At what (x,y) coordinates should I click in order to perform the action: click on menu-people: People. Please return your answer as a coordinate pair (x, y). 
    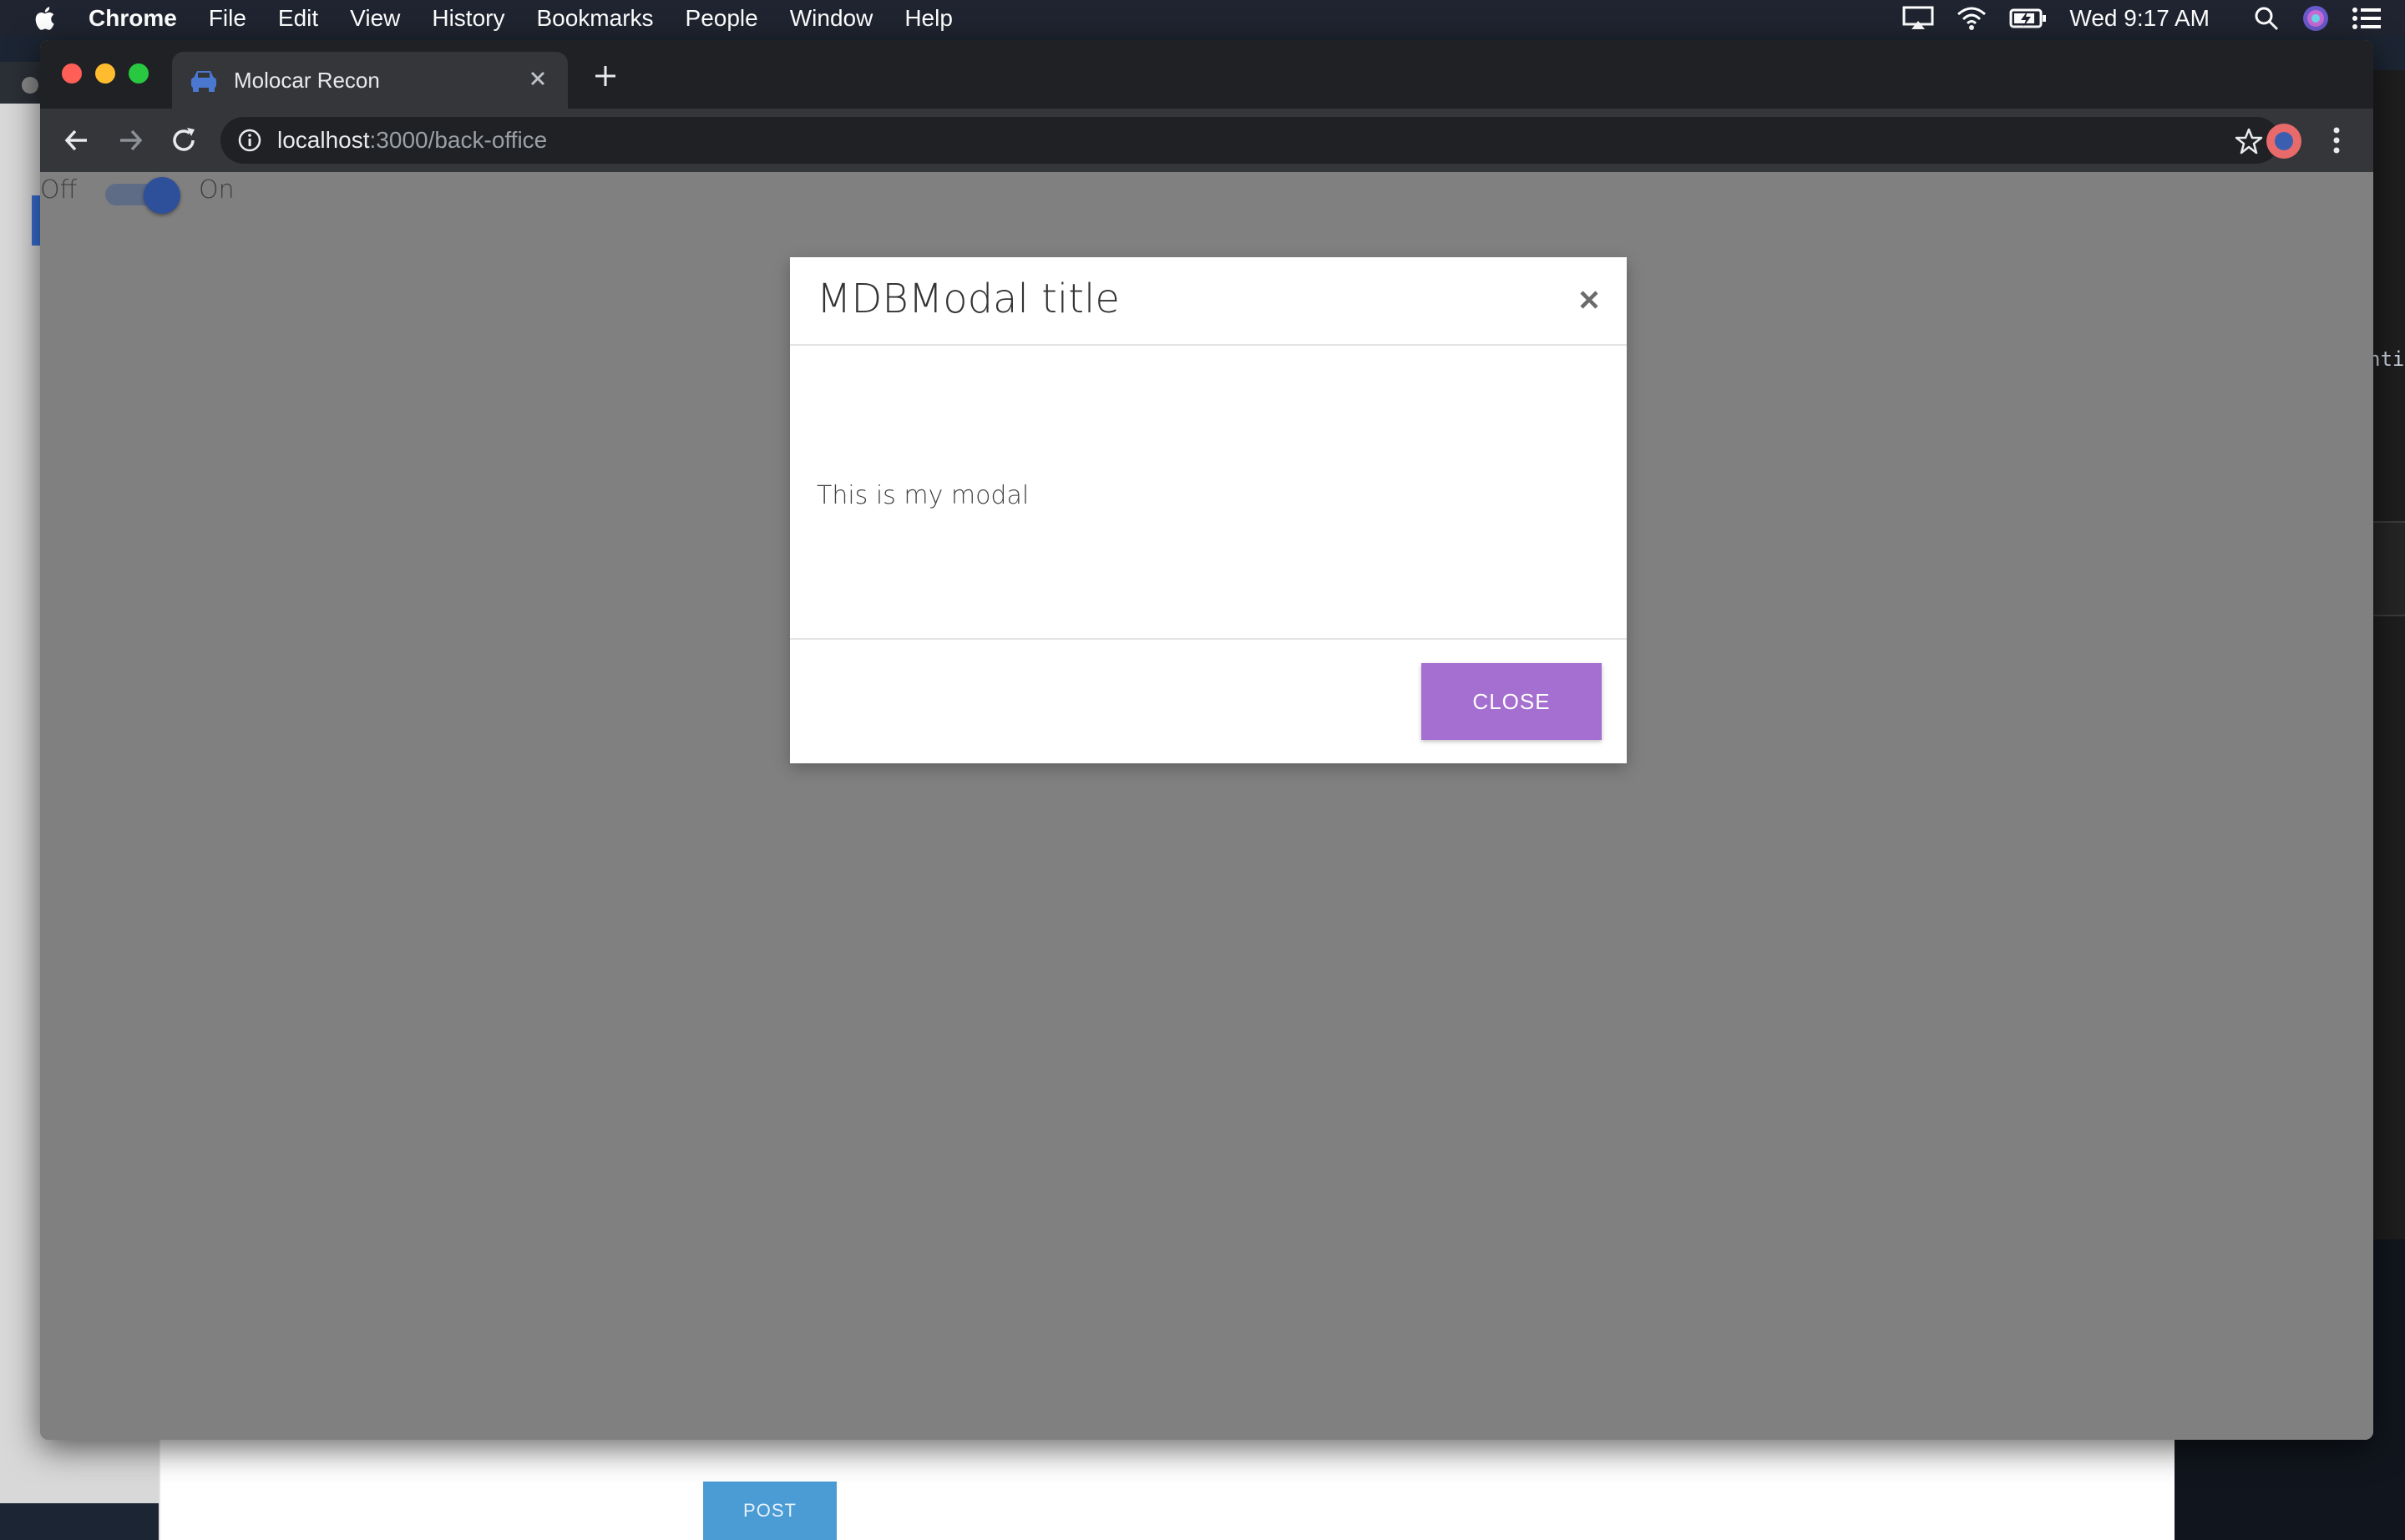
    Looking at the image, I should click on (722, 19).